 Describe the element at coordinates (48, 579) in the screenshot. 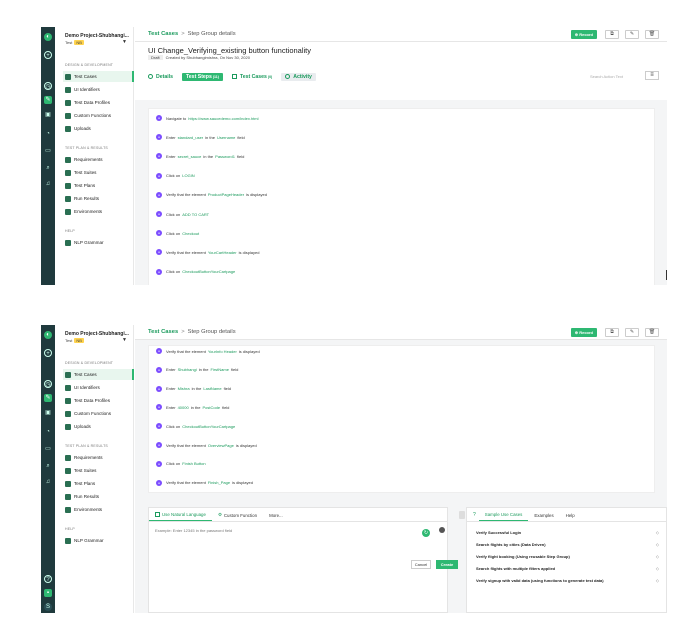

I see `help-icon: ?` at that location.